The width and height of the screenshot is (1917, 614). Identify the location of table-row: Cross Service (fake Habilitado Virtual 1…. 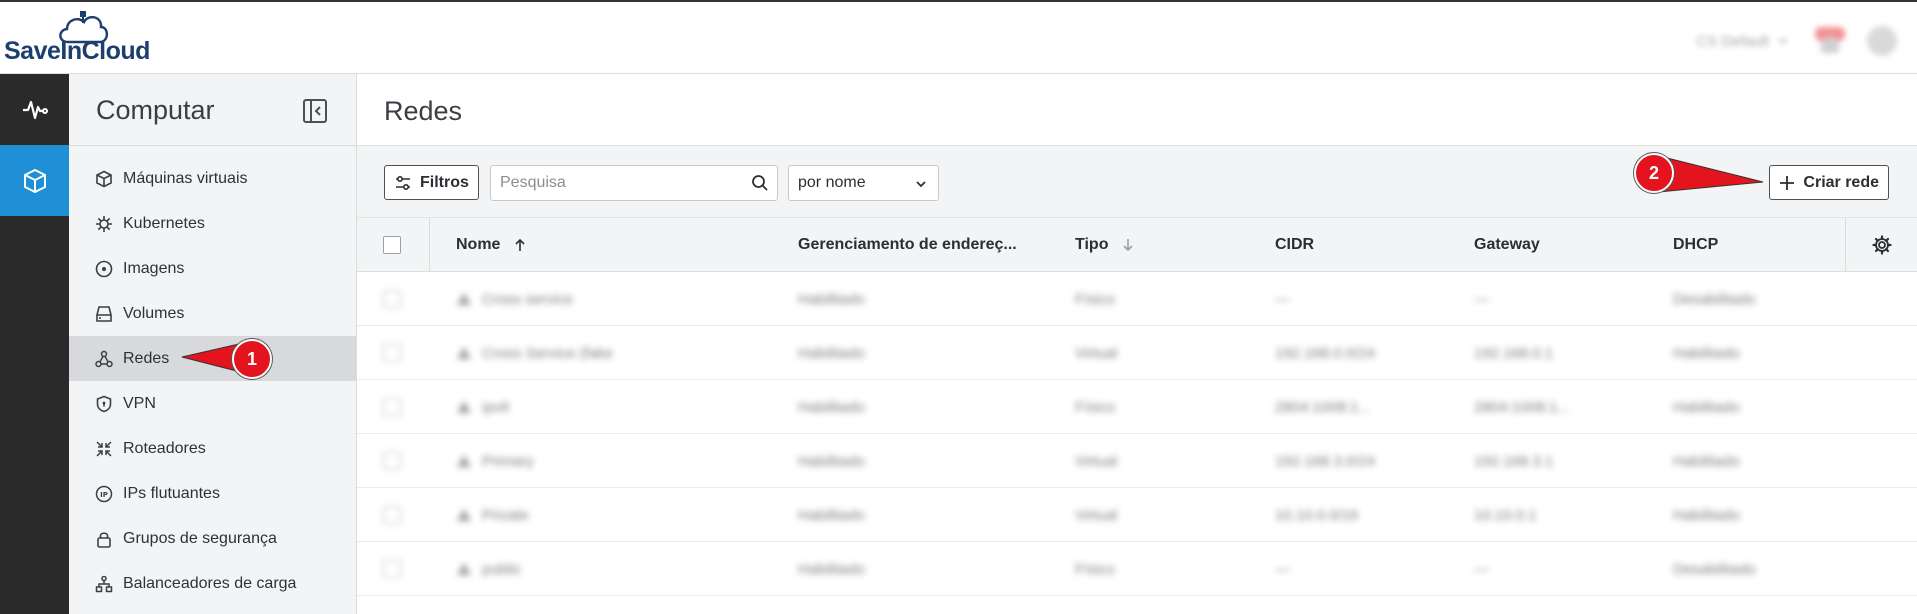
(1137, 353).